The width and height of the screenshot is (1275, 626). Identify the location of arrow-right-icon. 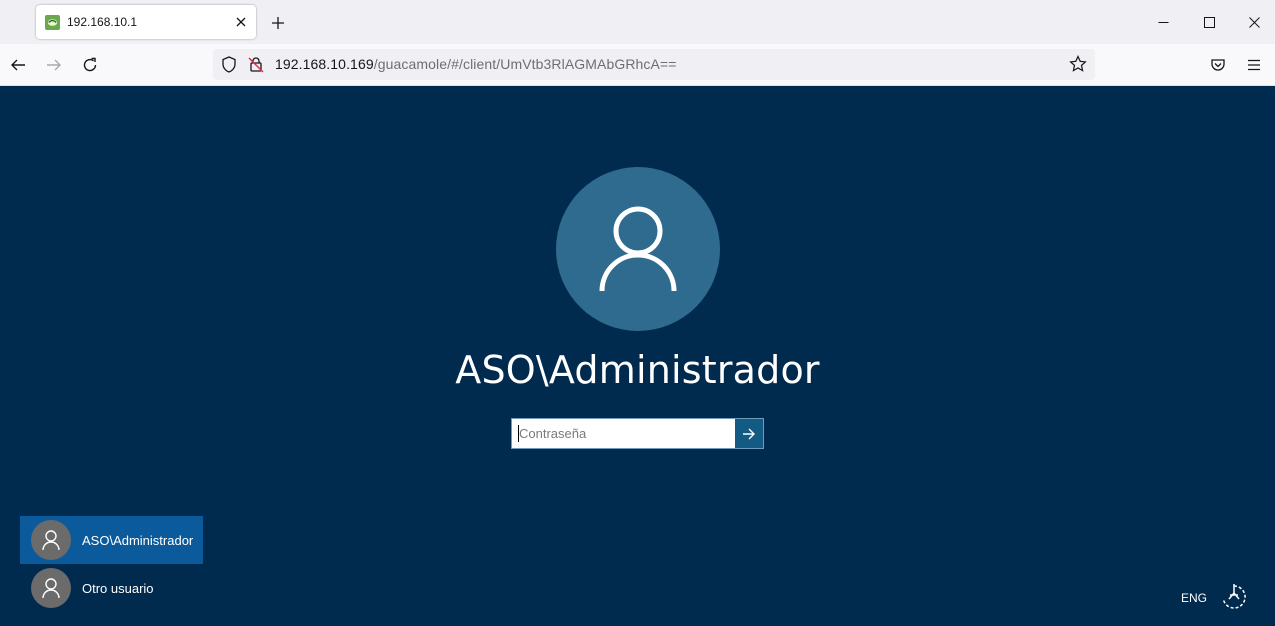
(749, 433).